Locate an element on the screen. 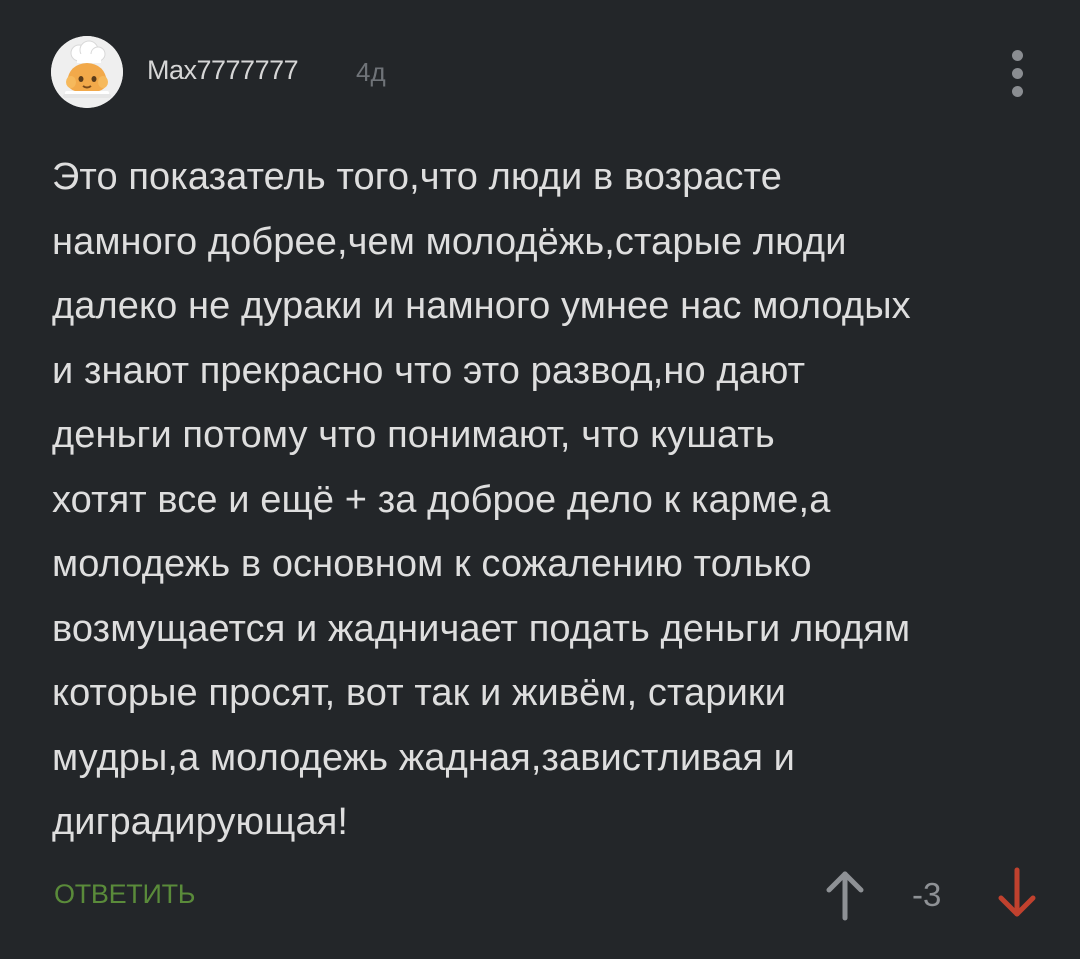 This screenshot has height=959, width=1080. arrow-down-icon is located at coordinates (1017, 892).